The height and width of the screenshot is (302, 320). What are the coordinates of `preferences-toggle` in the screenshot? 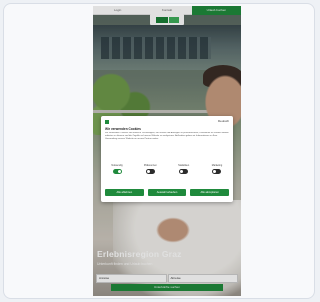 It's located at (150, 171).